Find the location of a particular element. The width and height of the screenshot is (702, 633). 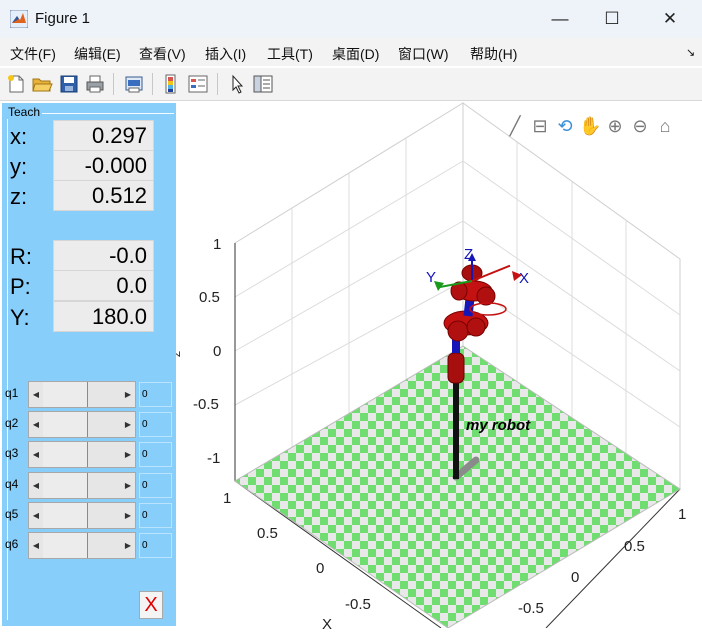

dock-arrow-icon: ↘ is located at coordinates (690, 52).